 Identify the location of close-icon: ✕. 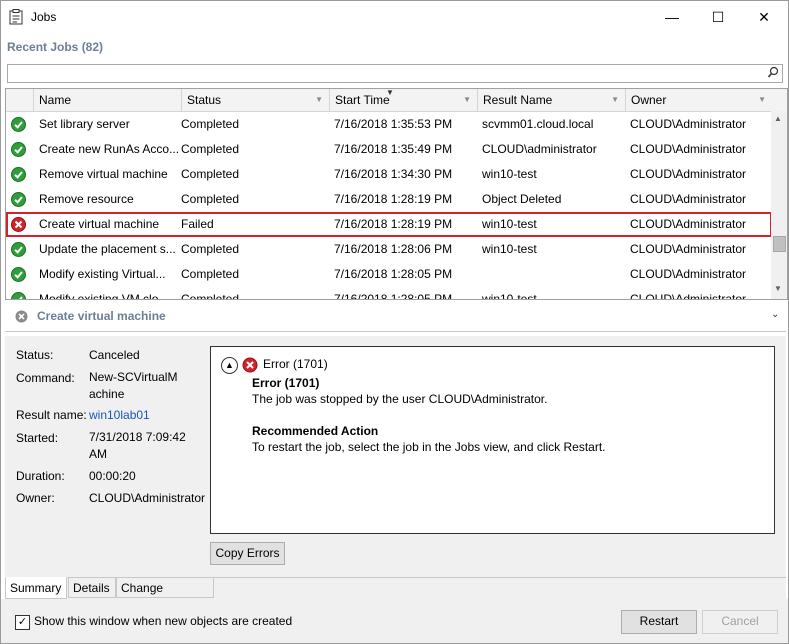
(764, 17).